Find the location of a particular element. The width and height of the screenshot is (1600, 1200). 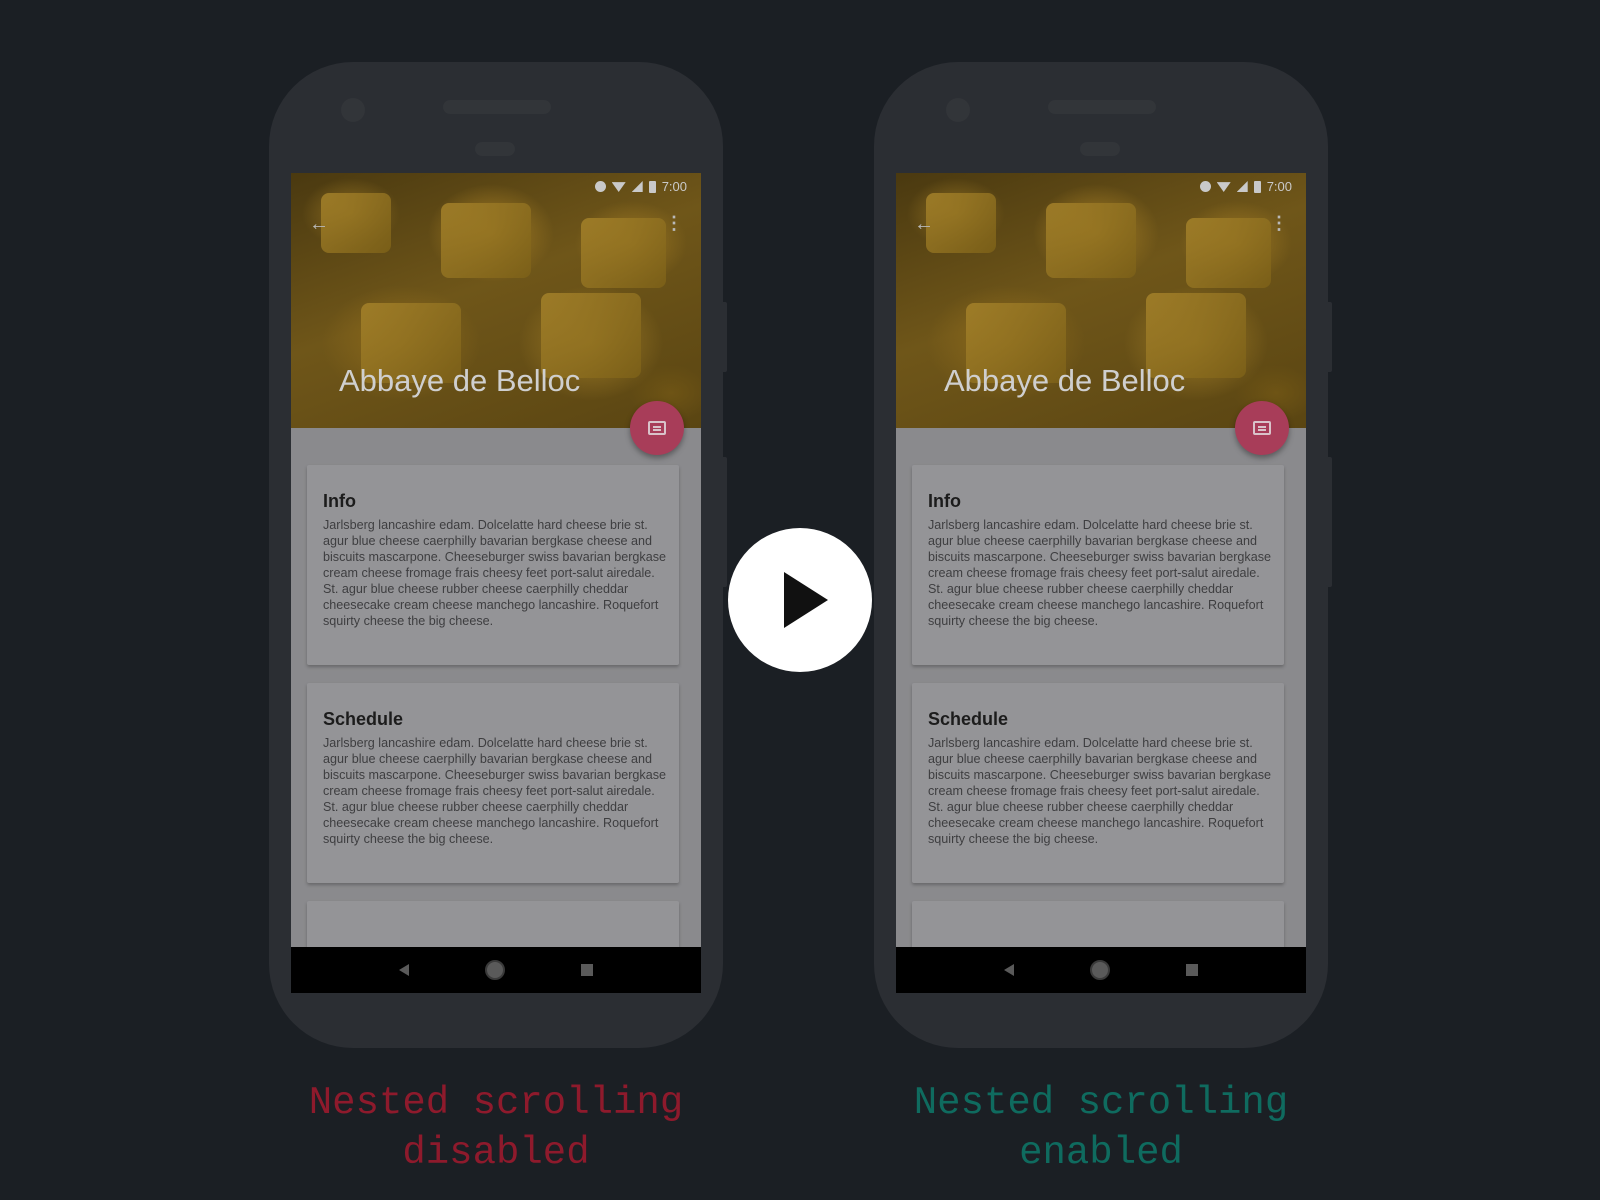

play-button is located at coordinates (800, 600).